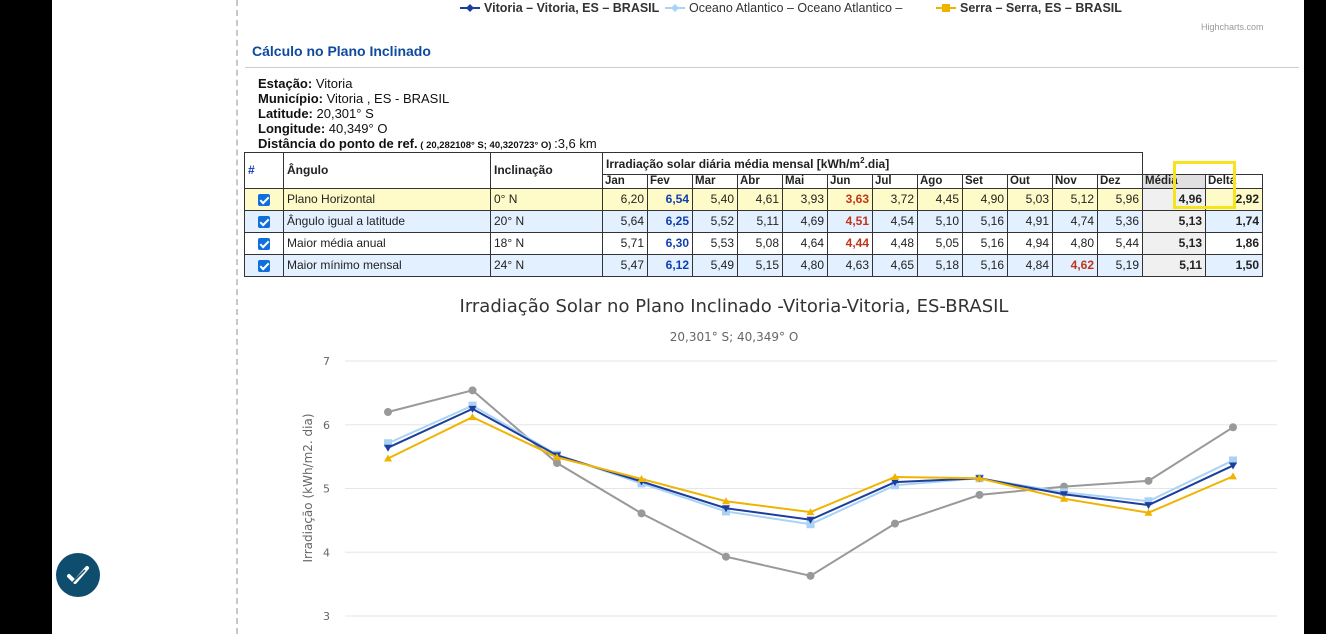  I want to click on y-axis-label: Irradiação (kWh/m2. dia), so click(308, 487).